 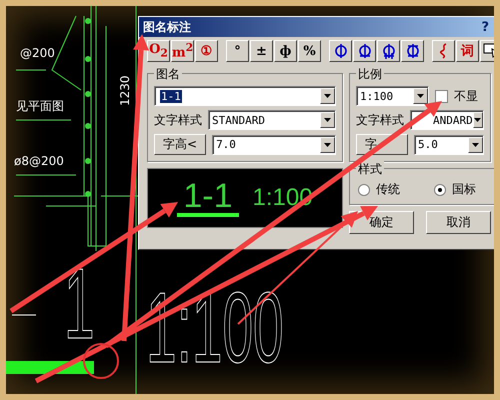 What do you see at coordinates (206, 51) in the screenshot?
I see `toolbar-button: ①` at bounding box center [206, 51].